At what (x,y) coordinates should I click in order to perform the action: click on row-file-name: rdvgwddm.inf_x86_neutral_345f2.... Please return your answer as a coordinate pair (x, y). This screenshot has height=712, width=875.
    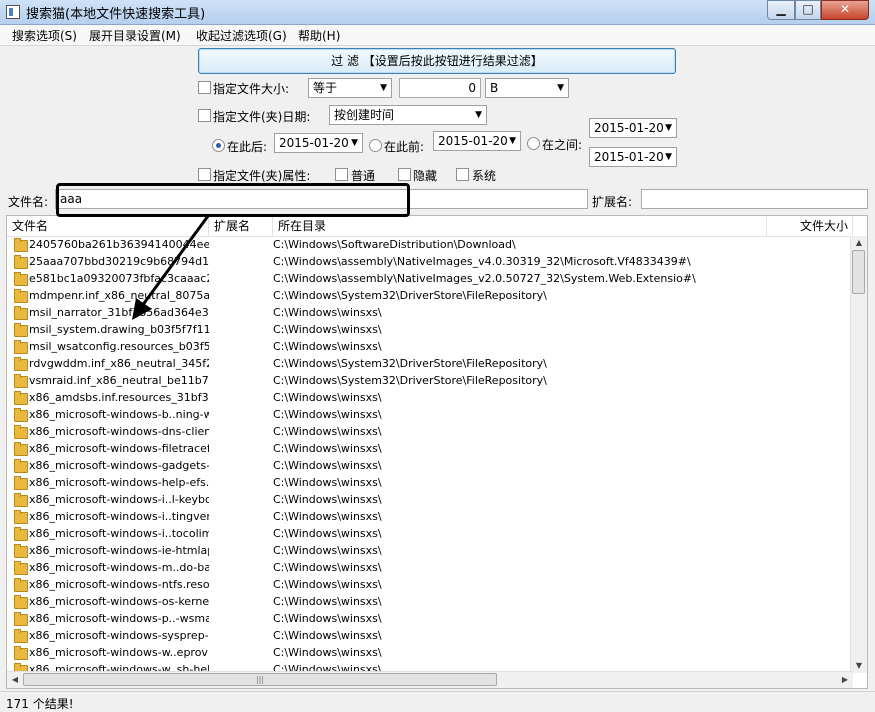
    Looking at the image, I should click on (119, 363).